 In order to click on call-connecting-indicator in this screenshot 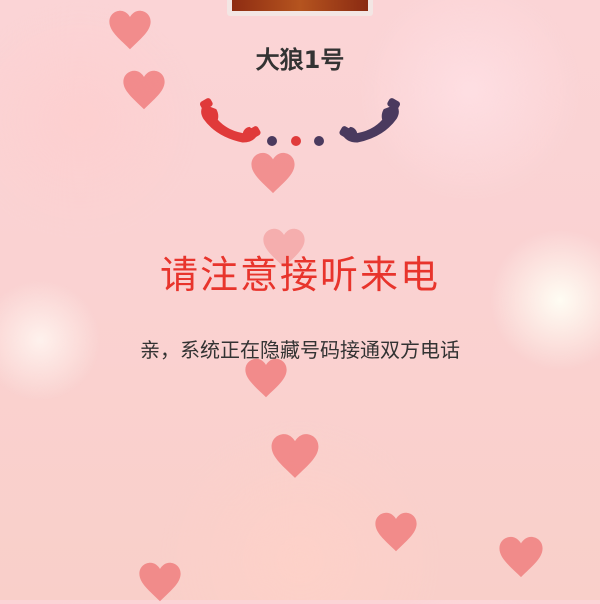, I will do `click(300, 126)`.